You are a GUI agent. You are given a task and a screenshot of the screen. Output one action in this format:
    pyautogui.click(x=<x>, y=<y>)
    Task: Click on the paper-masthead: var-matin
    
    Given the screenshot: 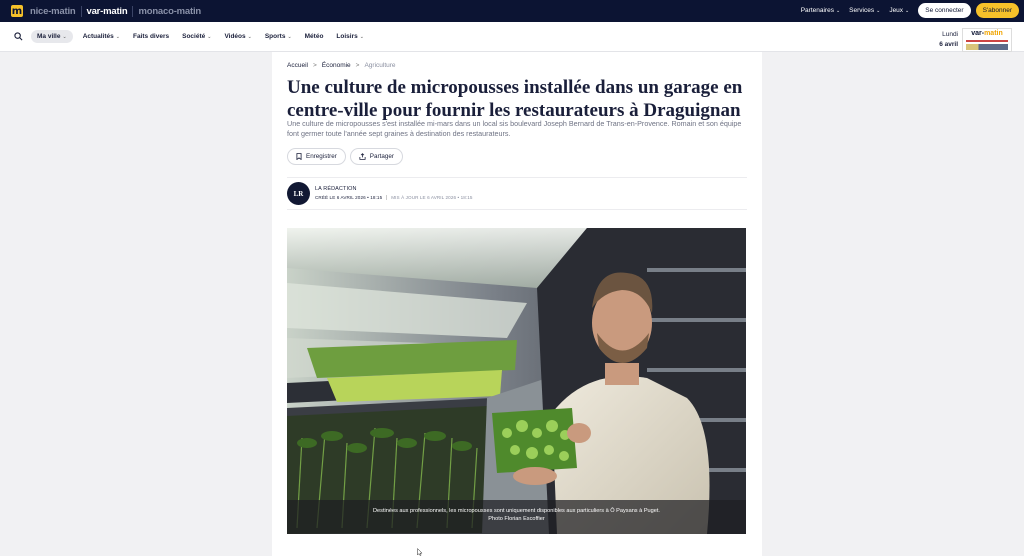 What is the action you would take?
    pyautogui.click(x=987, y=33)
    